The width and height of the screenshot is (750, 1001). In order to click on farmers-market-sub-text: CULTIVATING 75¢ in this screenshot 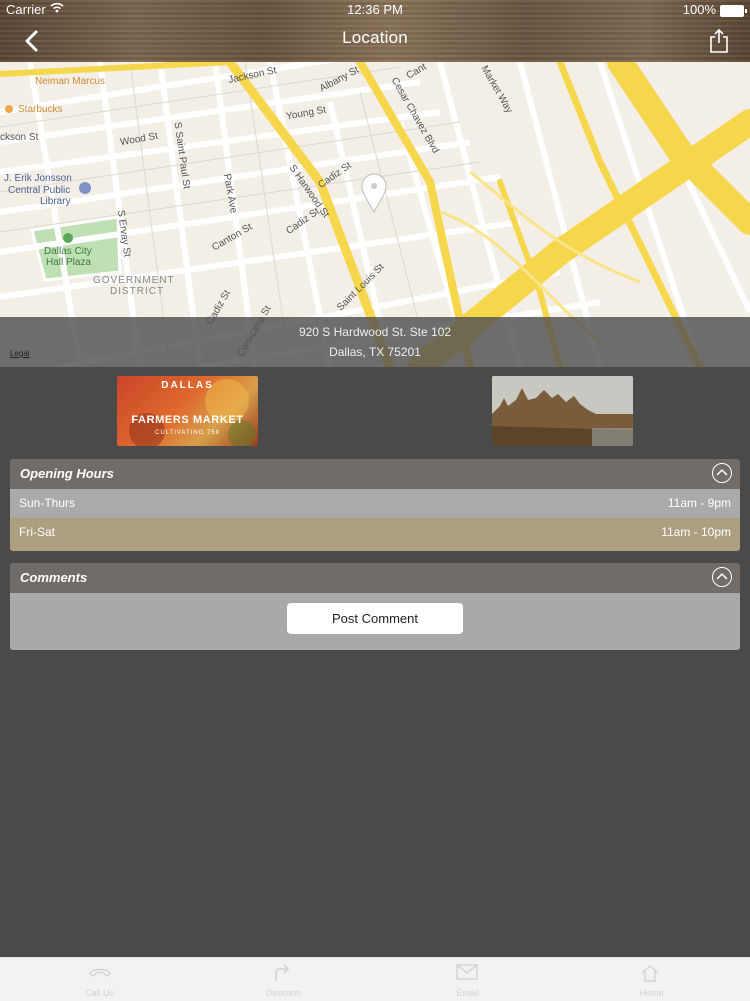, I will do `click(187, 433)`.